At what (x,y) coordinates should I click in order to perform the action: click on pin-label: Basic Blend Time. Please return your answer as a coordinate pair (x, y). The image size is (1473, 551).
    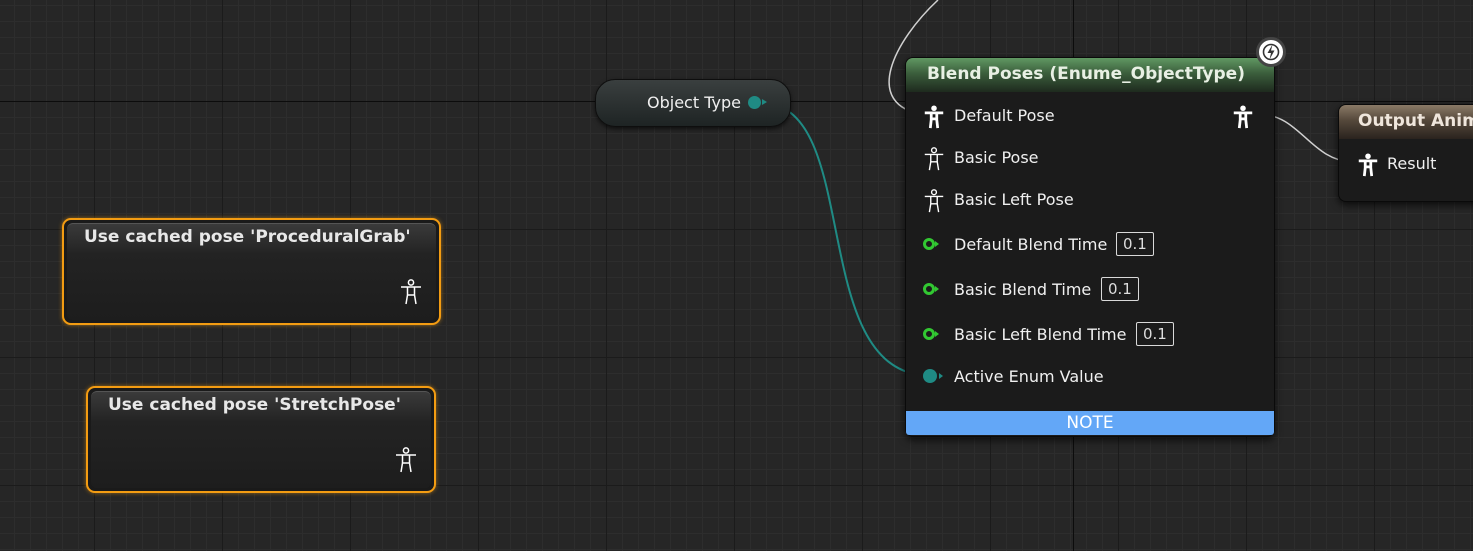
    Looking at the image, I should click on (1023, 289).